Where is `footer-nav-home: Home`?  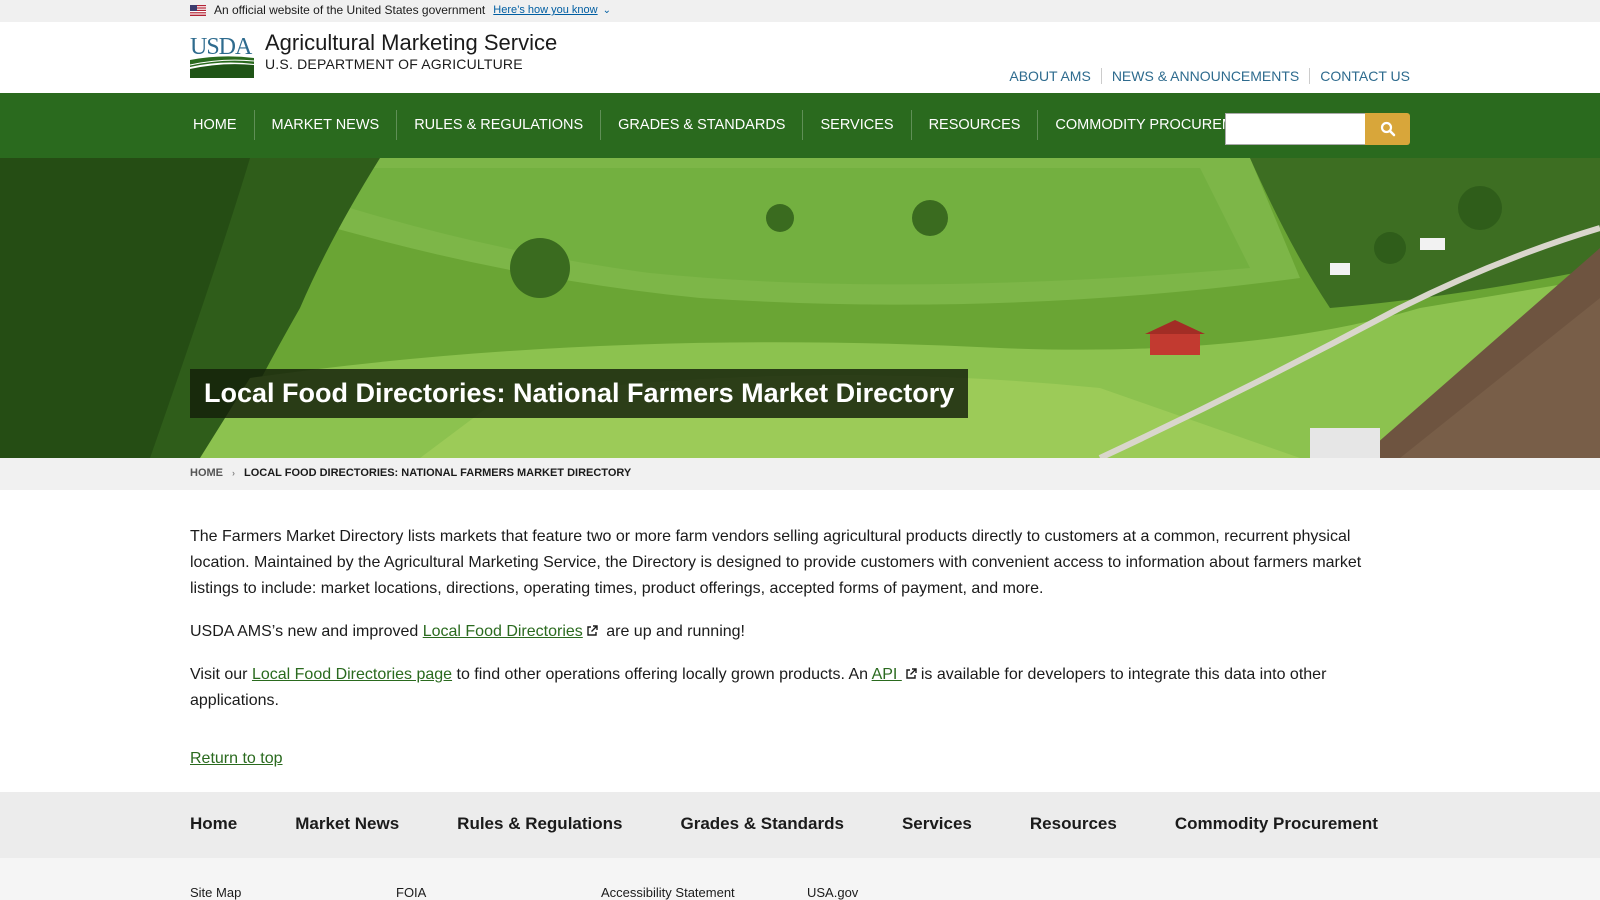
footer-nav-home: Home is located at coordinates (213, 824).